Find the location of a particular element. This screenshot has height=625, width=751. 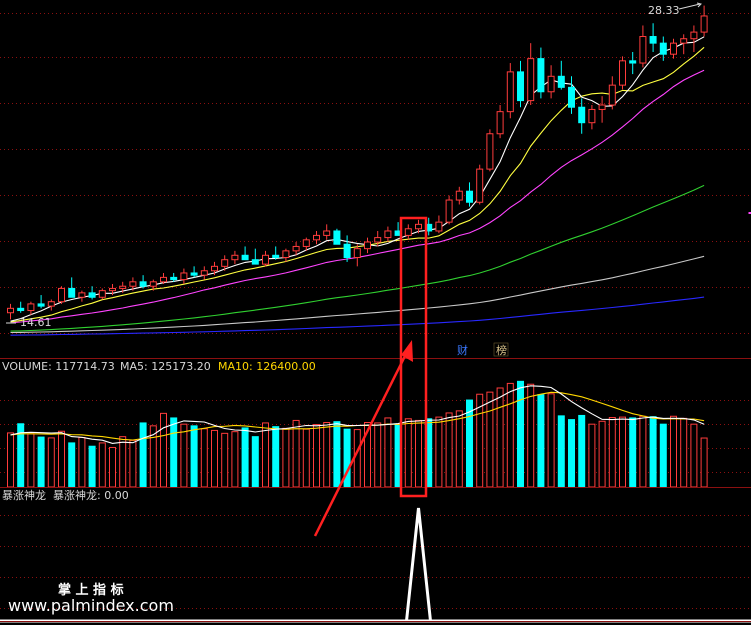

watermark-url: www.palmindex.com is located at coordinates (91, 605).